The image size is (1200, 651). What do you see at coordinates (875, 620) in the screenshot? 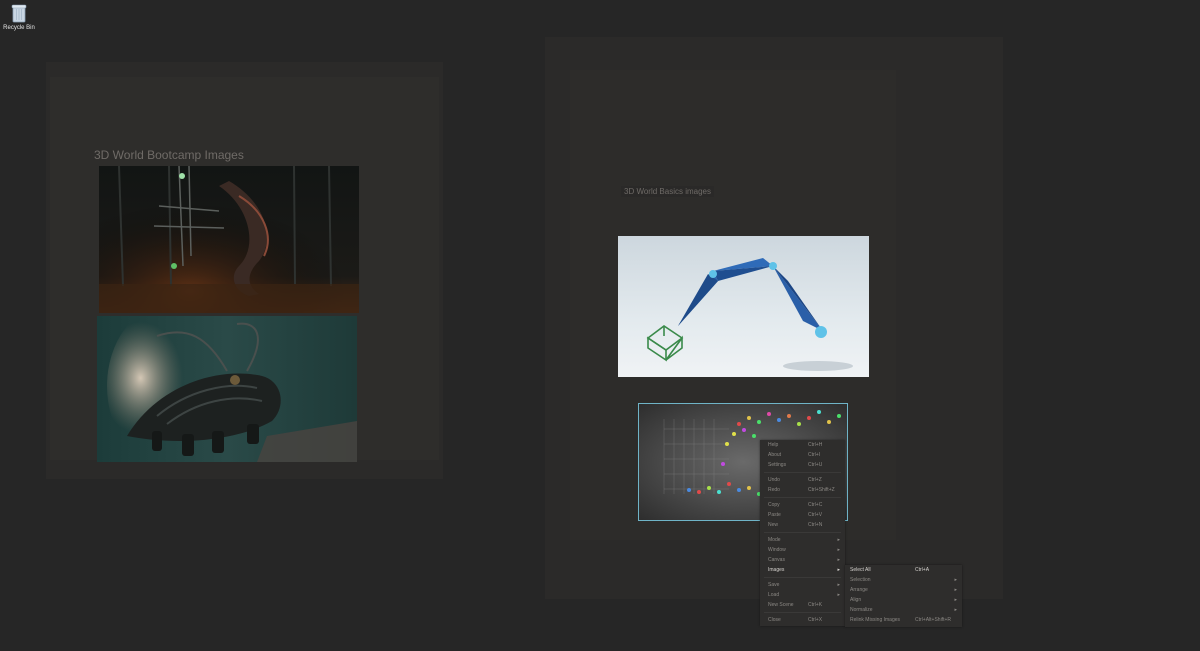
I see `menu-item-label: Relink Missing Images` at bounding box center [875, 620].